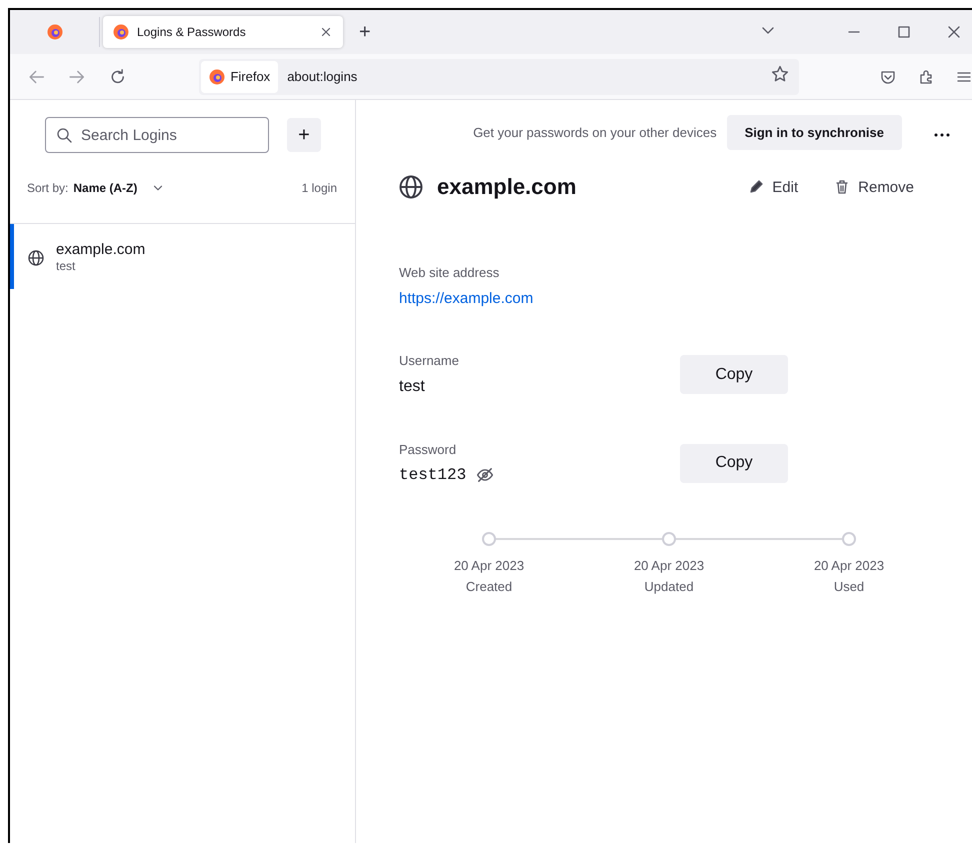 The height and width of the screenshot is (845, 972). Describe the element at coordinates (365, 32) in the screenshot. I see `new-tab-button: +` at that location.